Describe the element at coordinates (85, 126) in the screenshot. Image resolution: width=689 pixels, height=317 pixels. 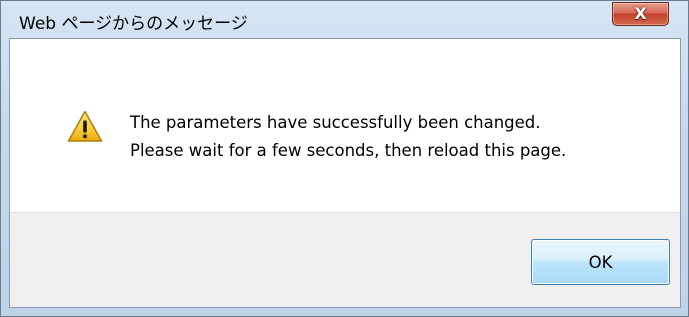
I see `warning-icon` at that location.